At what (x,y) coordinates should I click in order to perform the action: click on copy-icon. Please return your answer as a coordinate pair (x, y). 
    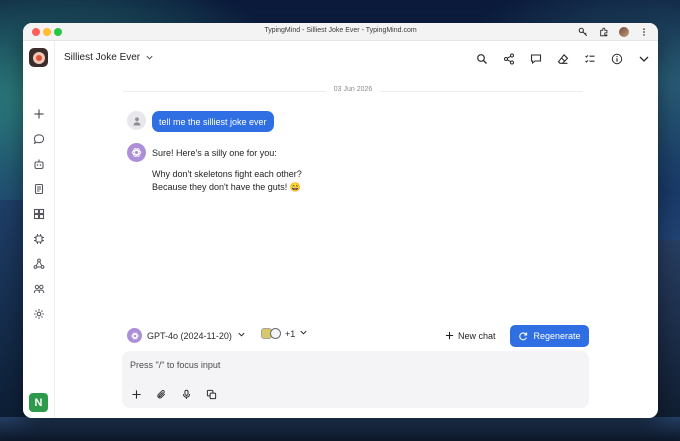
    Looking at the image, I should click on (211, 394).